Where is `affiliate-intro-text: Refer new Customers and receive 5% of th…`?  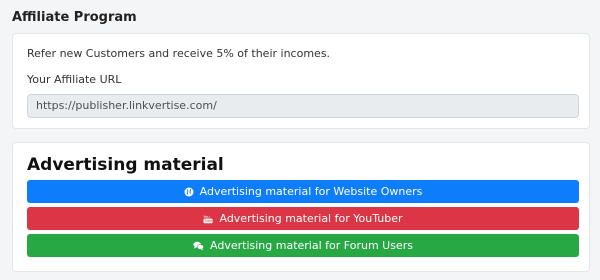
affiliate-intro-text: Refer new Customers and receive 5% of th… is located at coordinates (179, 53).